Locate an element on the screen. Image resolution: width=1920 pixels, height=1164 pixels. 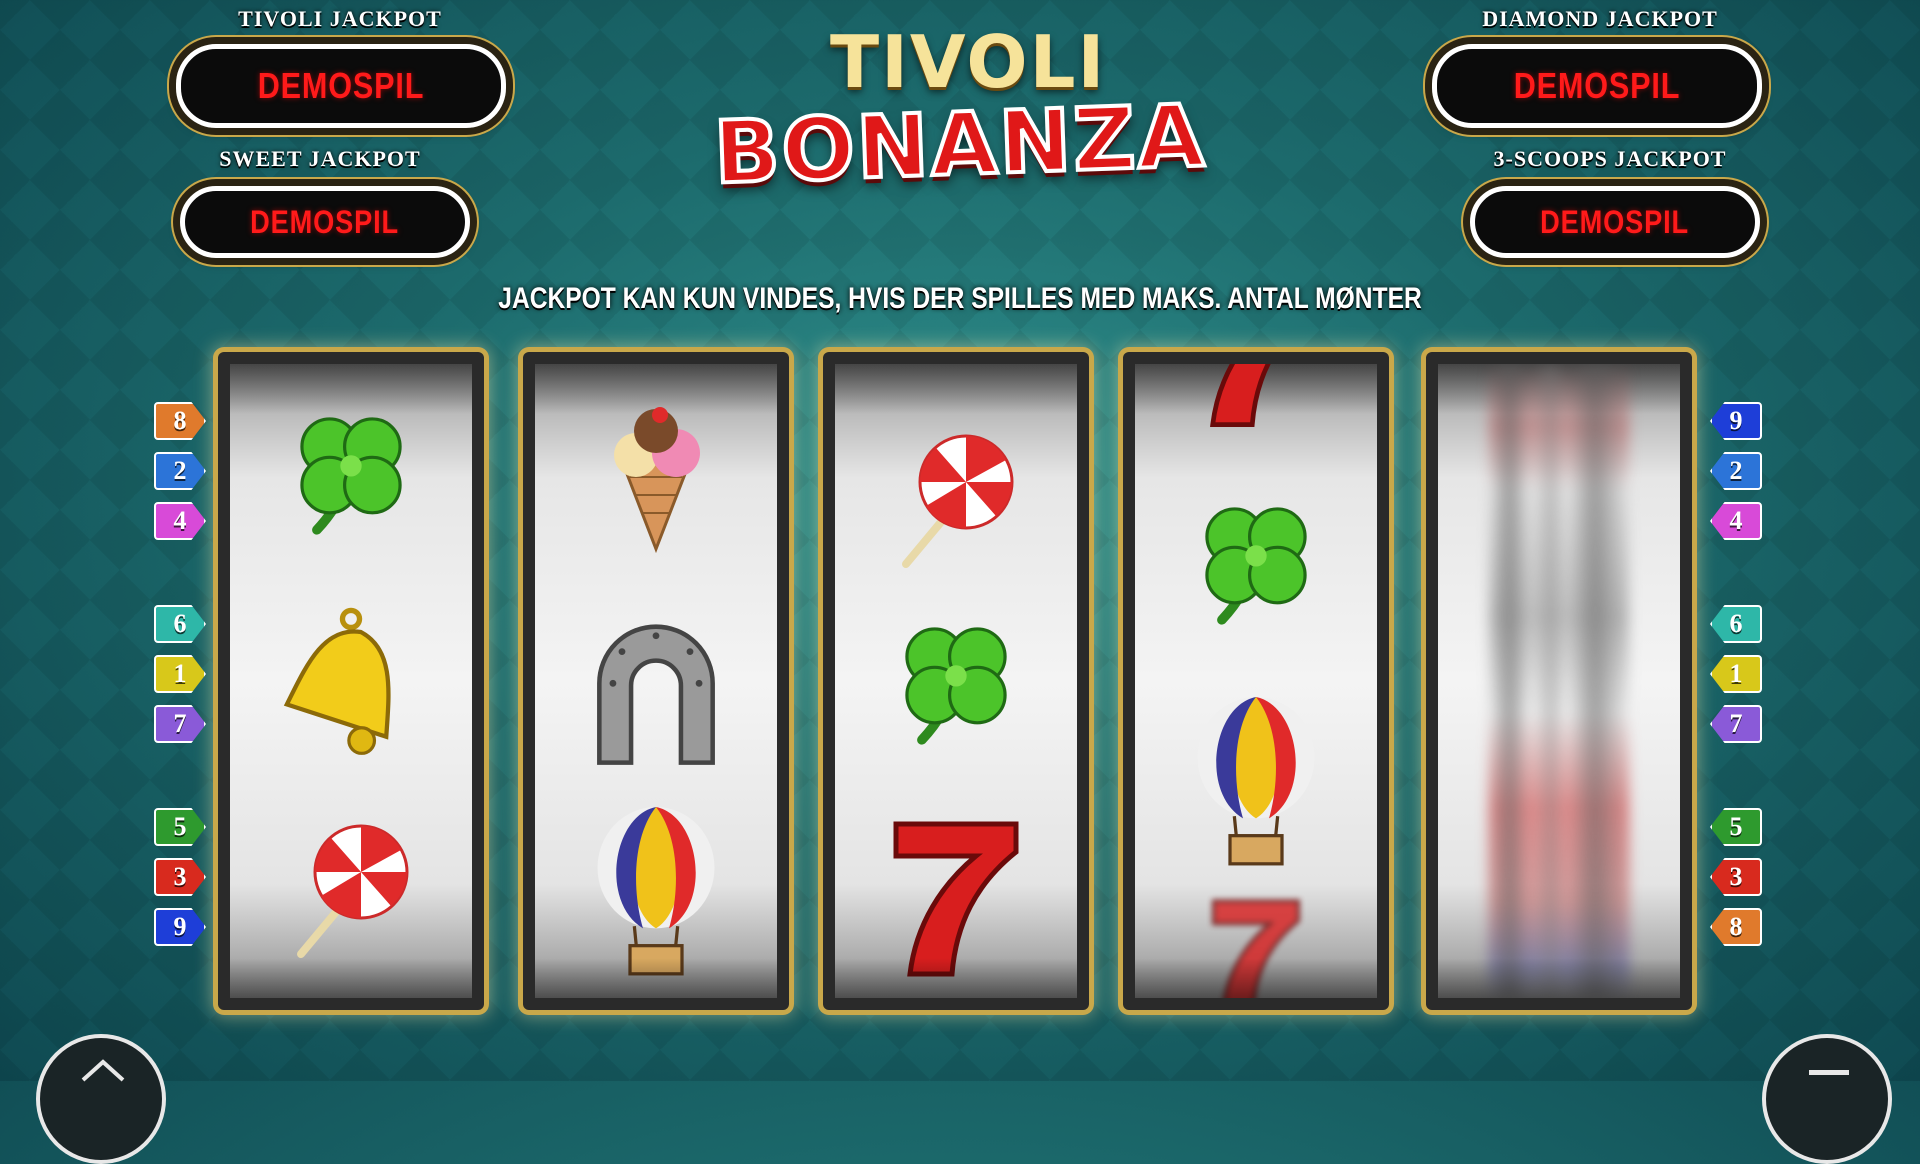
sweet-jackpot-value: DEMOSPIL is located at coordinates (325, 221).